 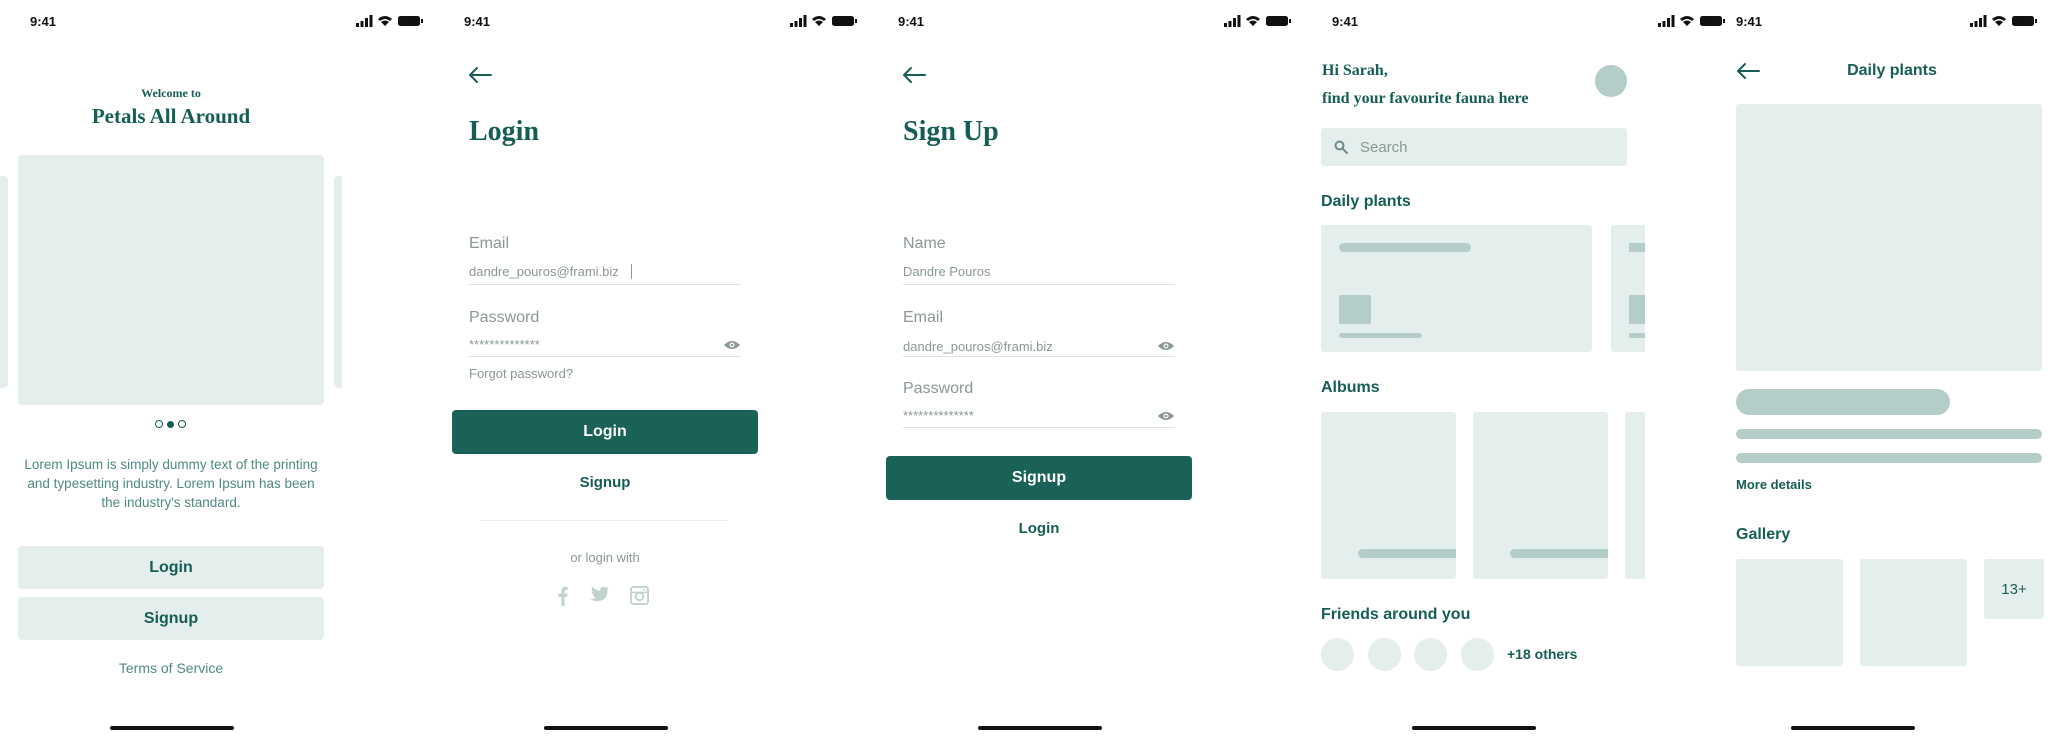 What do you see at coordinates (1384, 147) in the screenshot?
I see `search-placeholder: Search` at bounding box center [1384, 147].